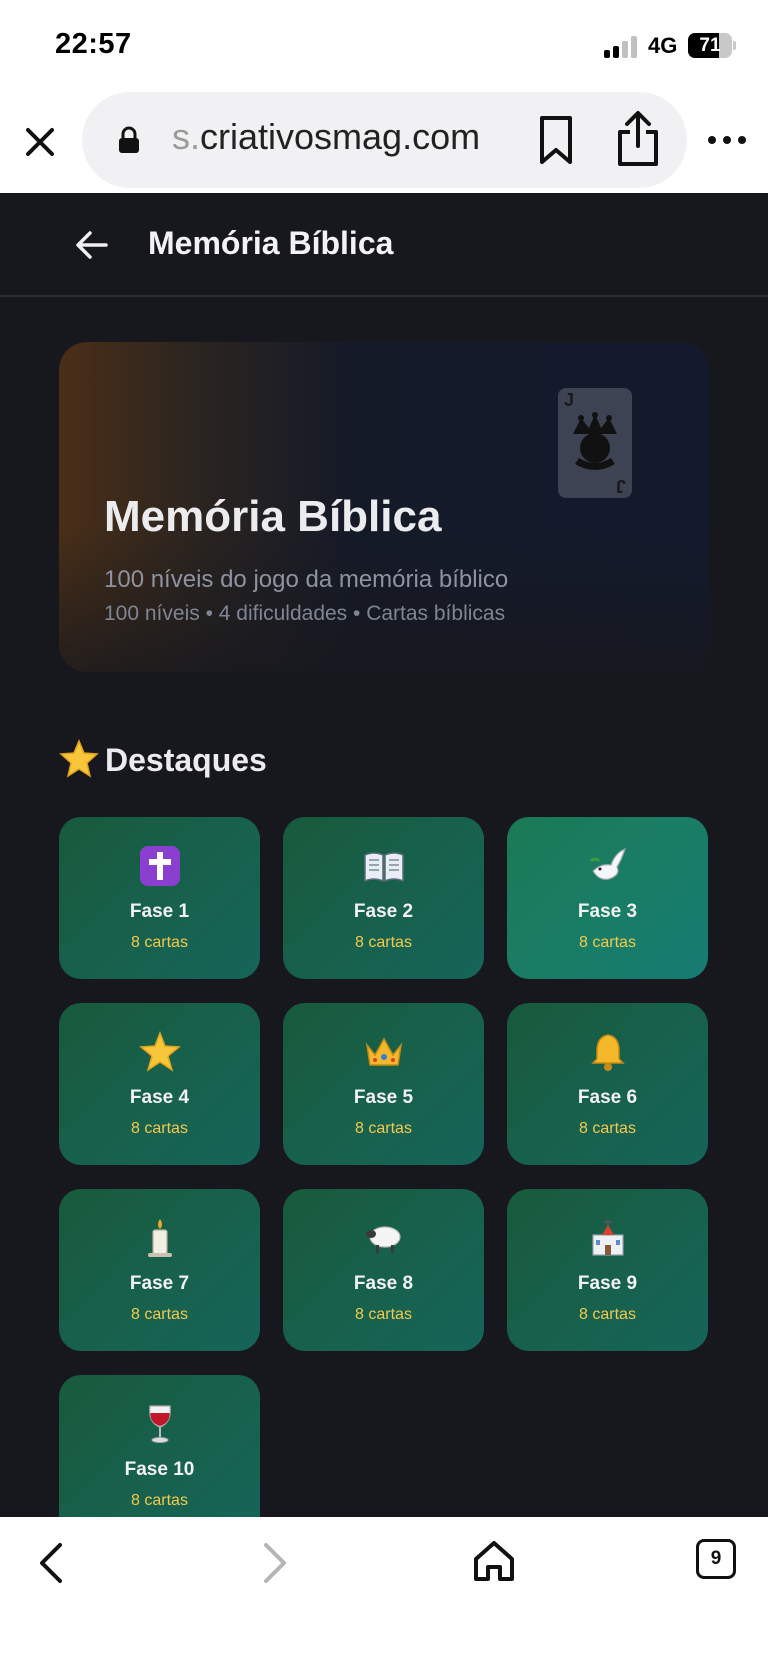 This screenshot has height=1662, width=768. Describe the element at coordinates (159, 1446) in the screenshot. I see `level-tile-10: Fase 10 8 cartas` at that location.